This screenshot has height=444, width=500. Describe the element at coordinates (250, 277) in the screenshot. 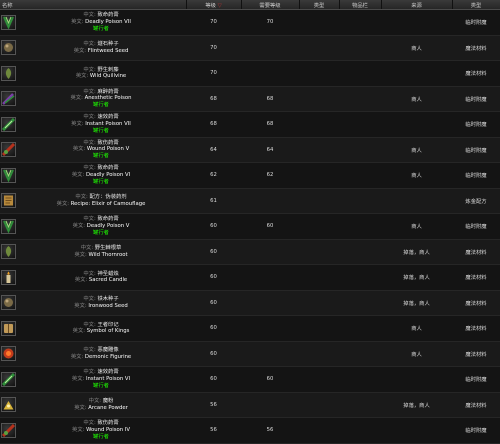

I see `table-row: 中文: 神圣蜡烛 英文: Sacred Candle 60 掉落，商人 魔法材料` at that location.